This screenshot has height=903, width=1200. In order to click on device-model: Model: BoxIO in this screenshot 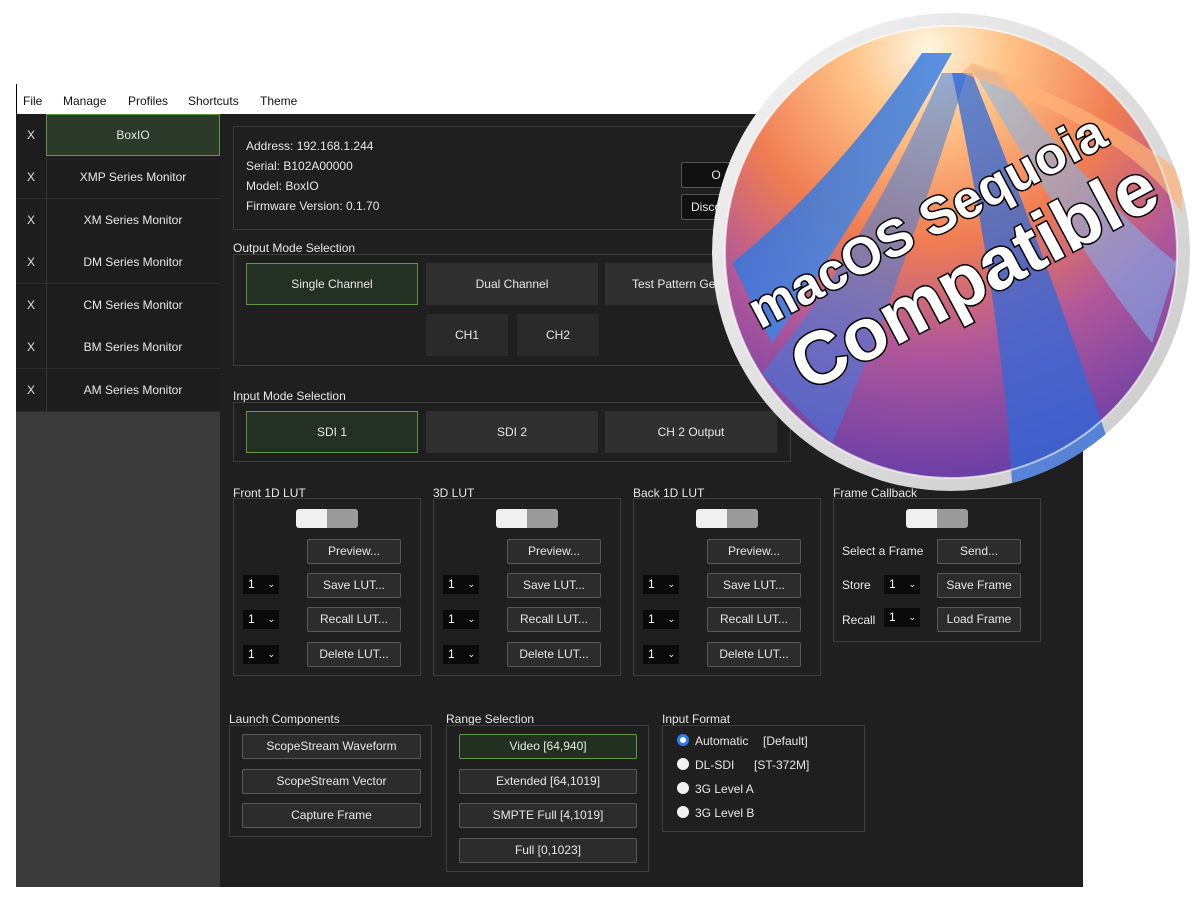, I will do `click(282, 186)`.